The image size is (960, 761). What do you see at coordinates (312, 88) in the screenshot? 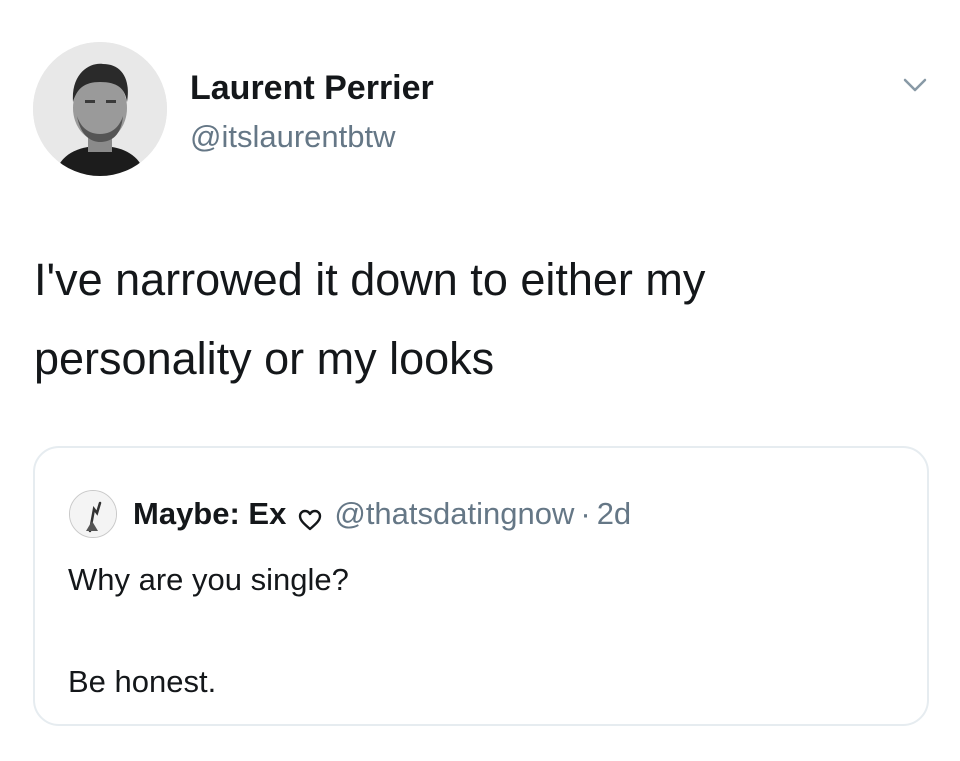
I see `author-name: Laurent Perrier` at bounding box center [312, 88].